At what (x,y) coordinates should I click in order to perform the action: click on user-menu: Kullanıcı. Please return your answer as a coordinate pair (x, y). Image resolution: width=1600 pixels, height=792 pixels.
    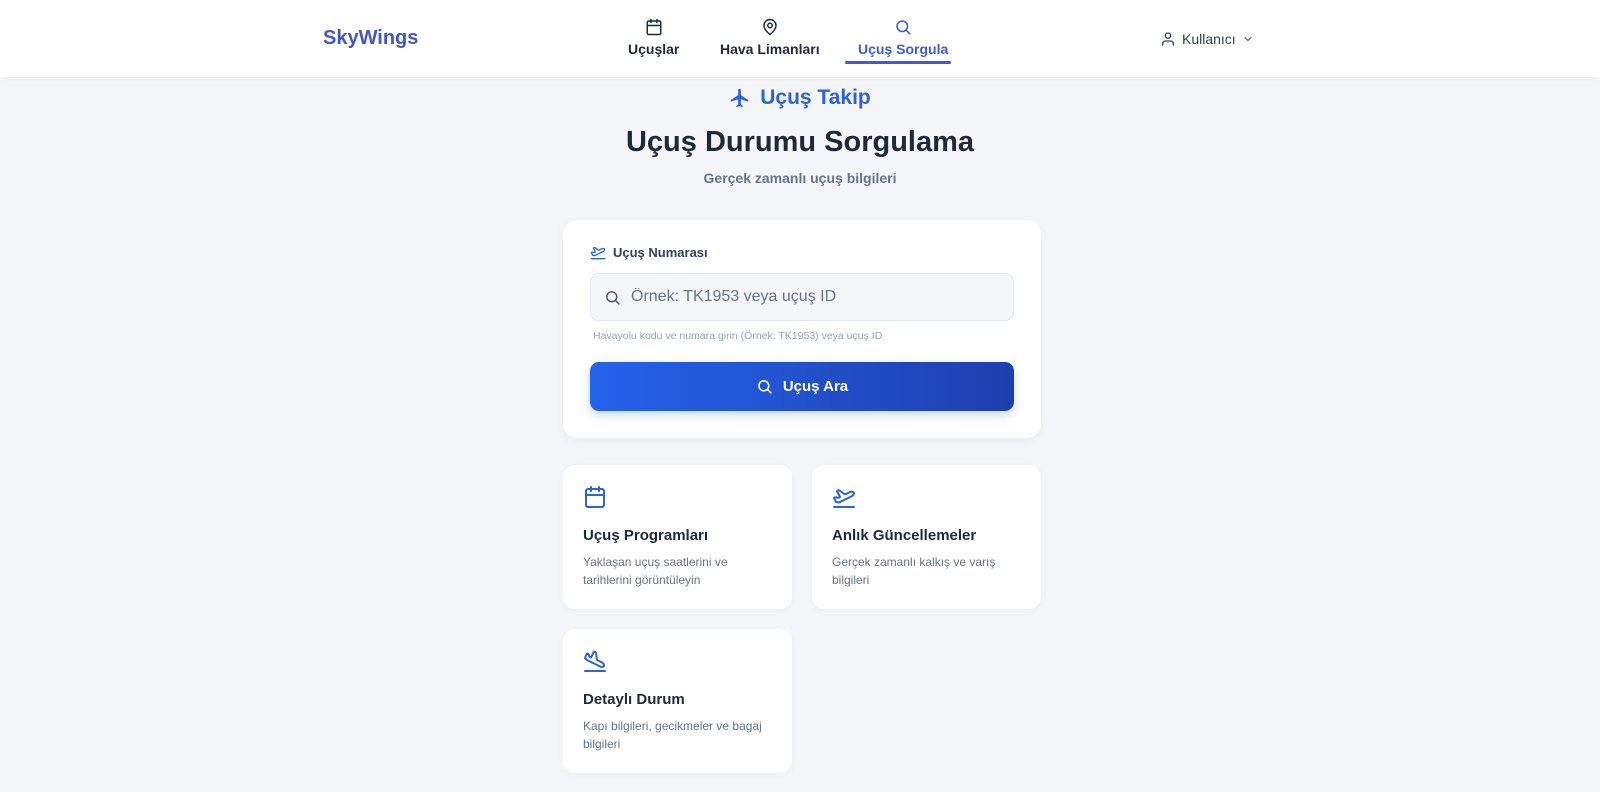
    Looking at the image, I should click on (1207, 39).